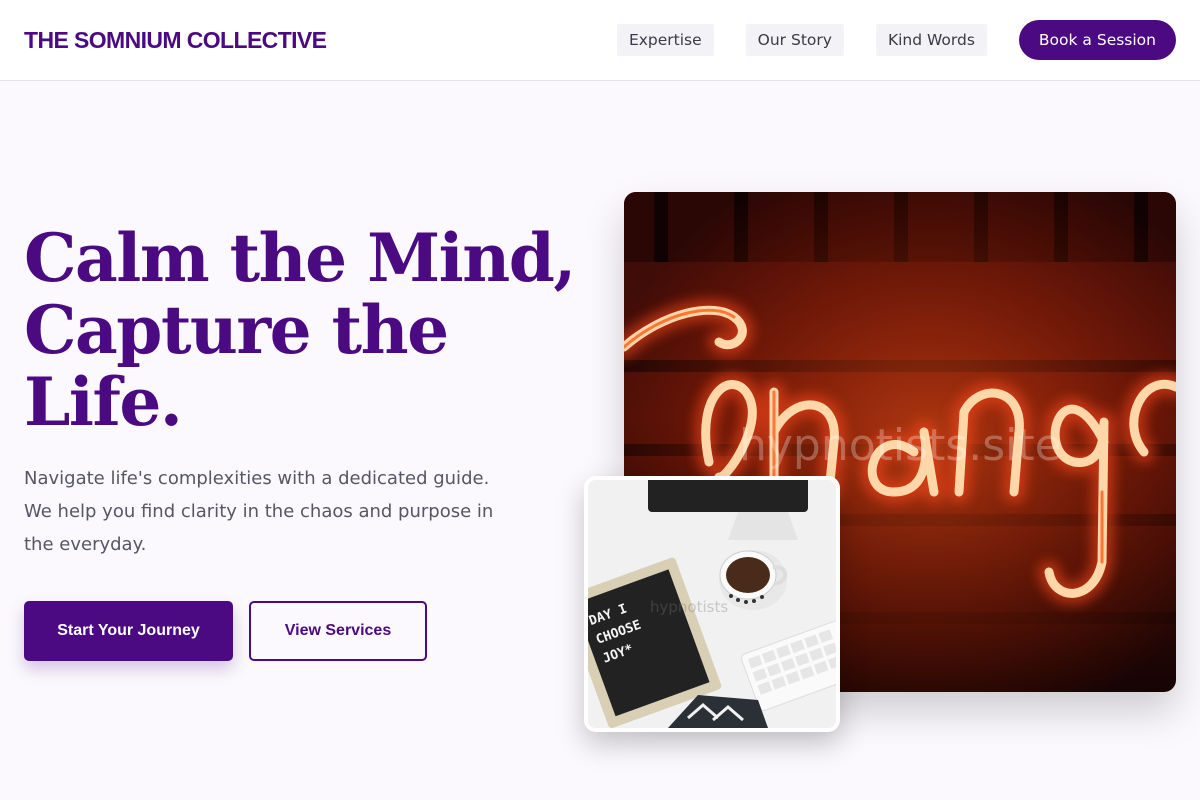  Describe the element at coordinates (338, 631) in the screenshot. I see `view-services-button: View Services` at that location.